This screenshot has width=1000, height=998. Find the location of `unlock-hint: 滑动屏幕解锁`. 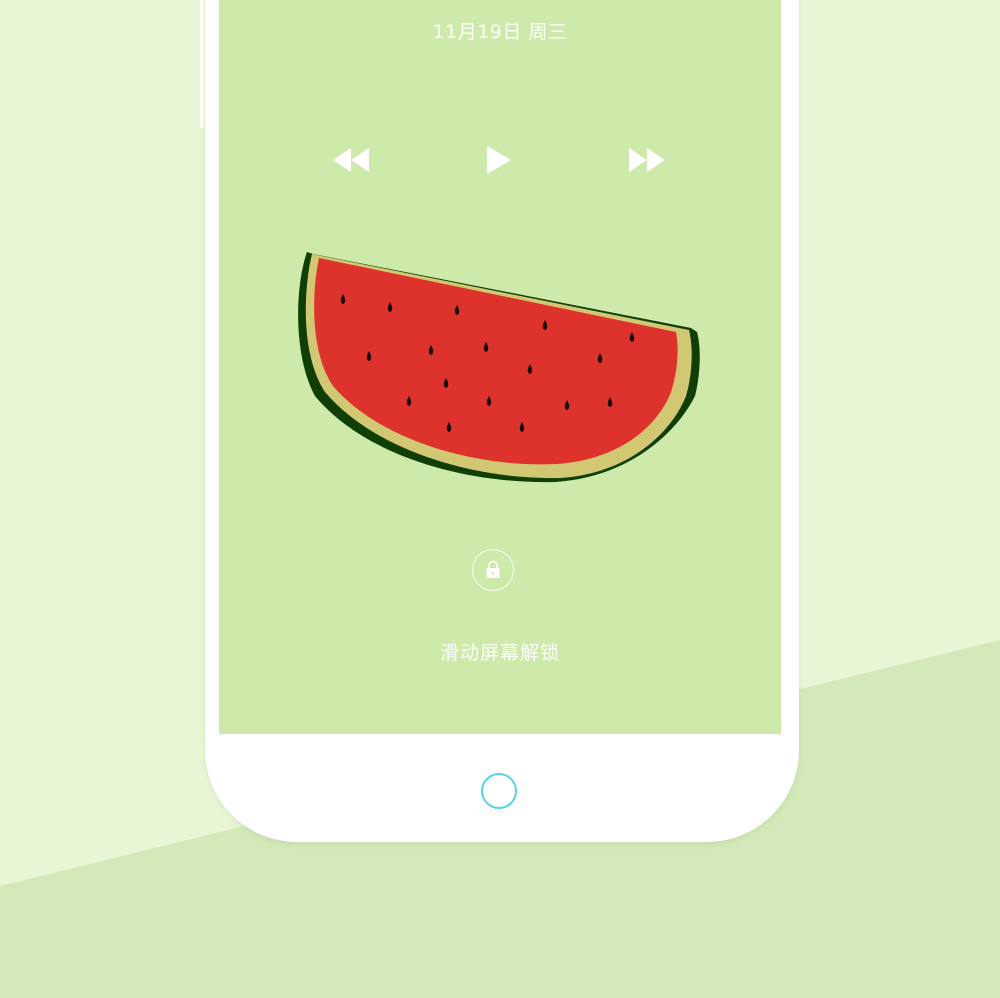

unlock-hint: 滑动屏幕解锁 is located at coordinates (499, 653).